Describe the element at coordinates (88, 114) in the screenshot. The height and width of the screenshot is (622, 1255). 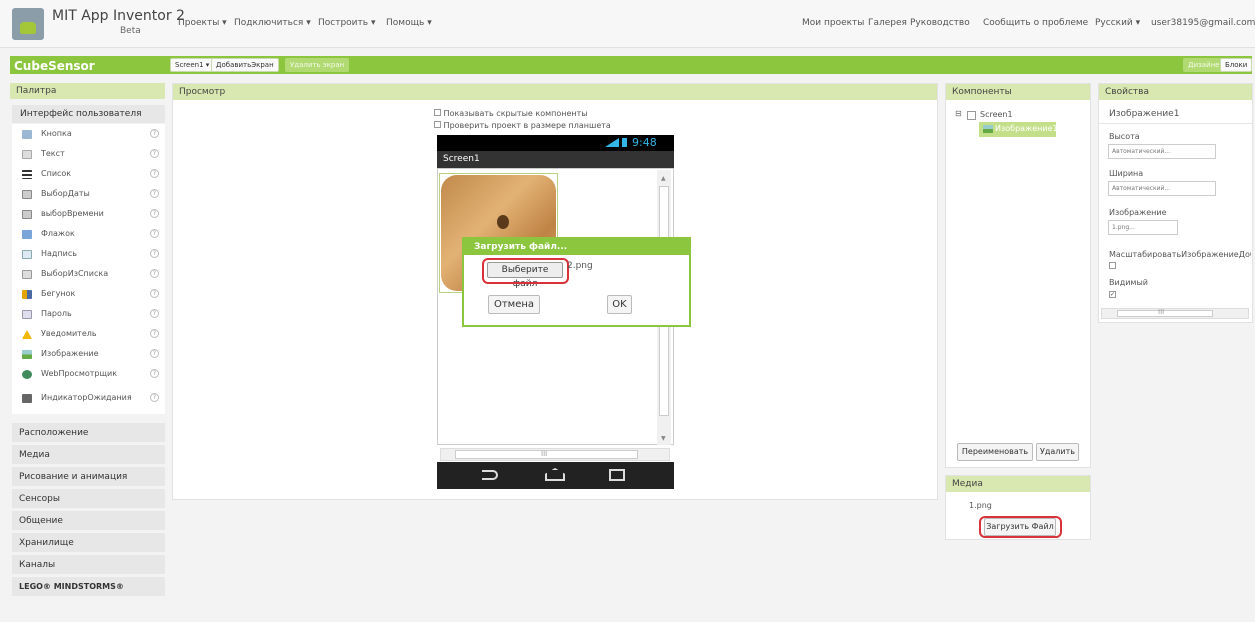
I see `palette-category-ui: Интерфейс пользователя` at that location.